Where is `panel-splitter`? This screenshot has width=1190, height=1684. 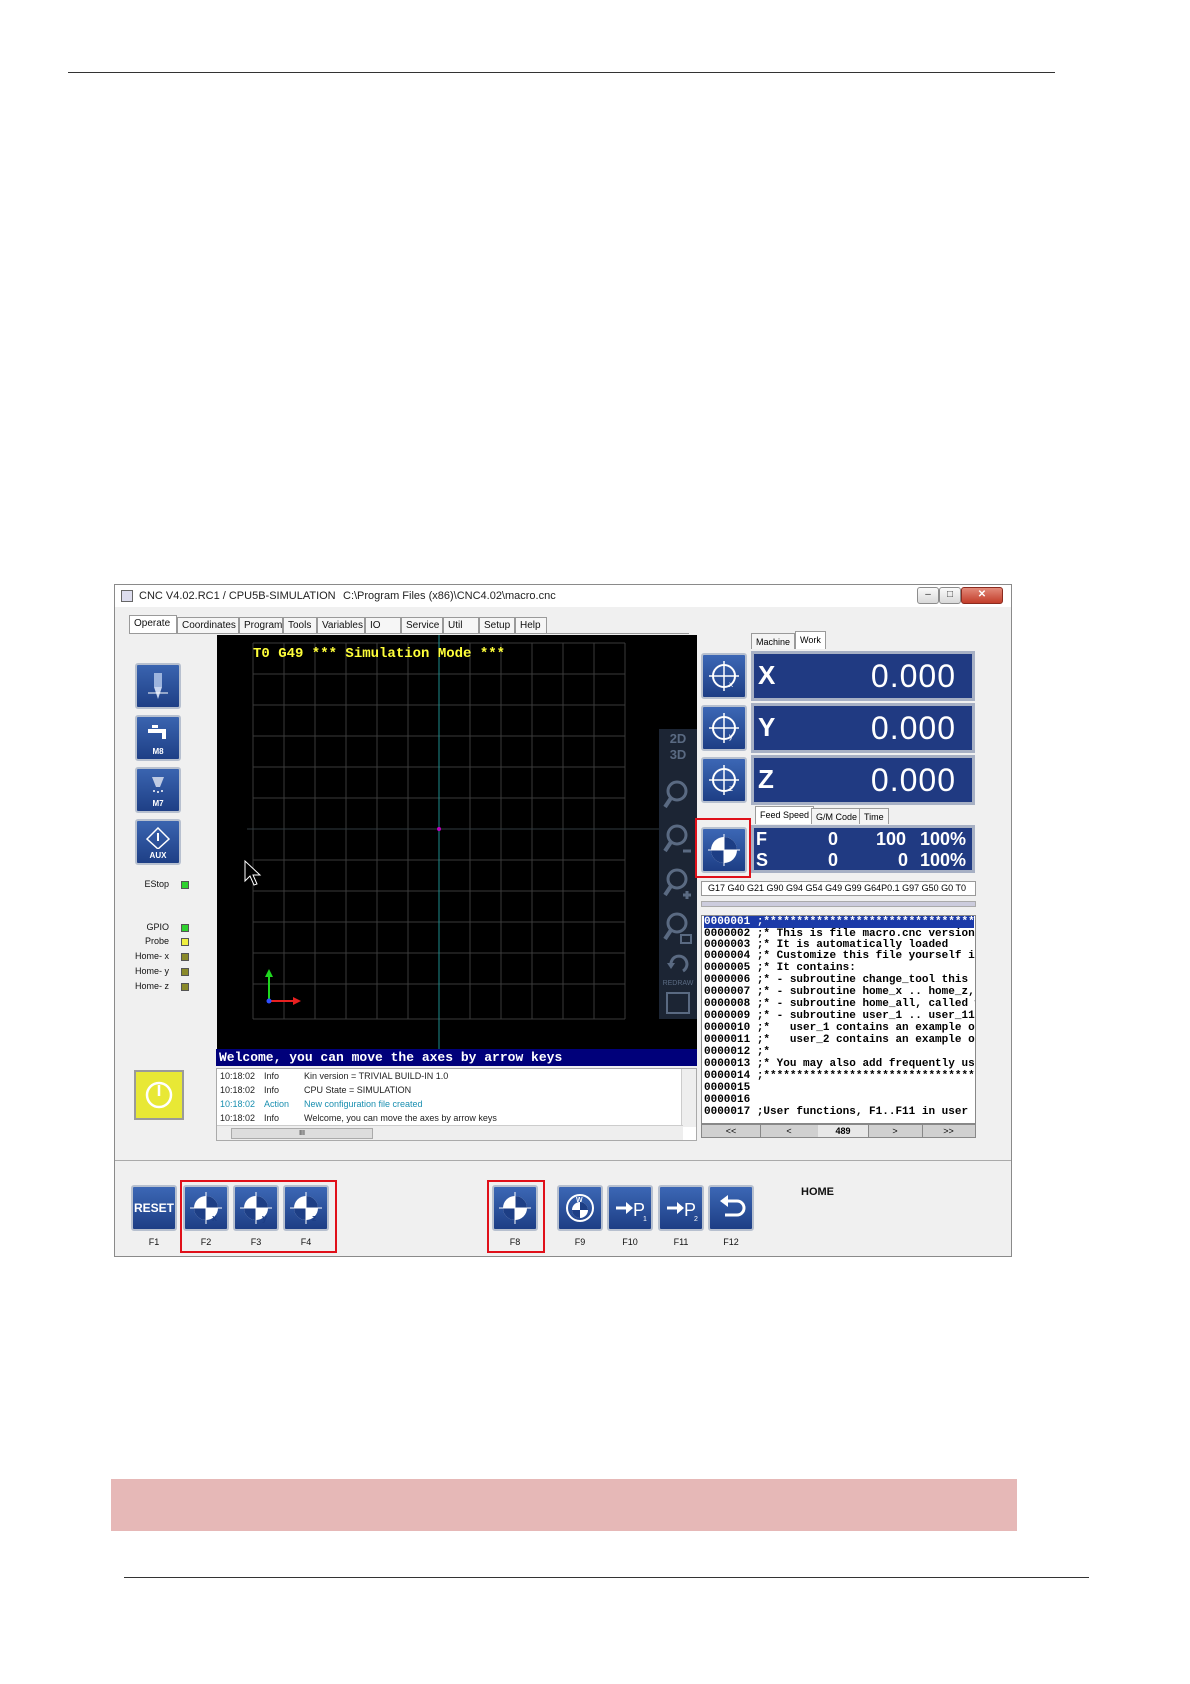 panel-splitter is located at coordinates (838, 904).